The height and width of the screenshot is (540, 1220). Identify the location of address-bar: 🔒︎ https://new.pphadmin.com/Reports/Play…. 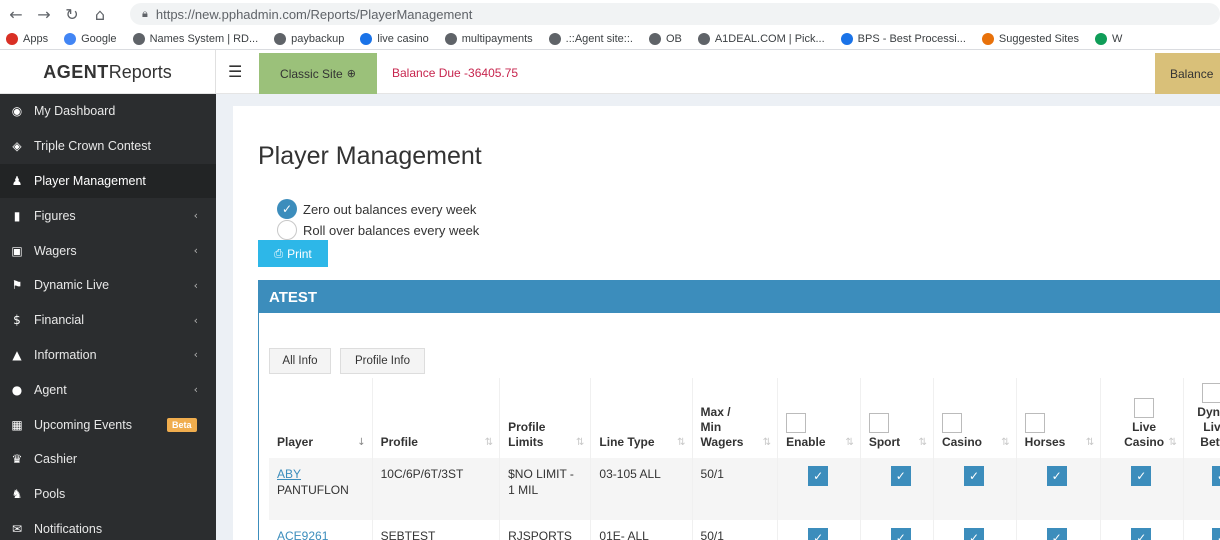
(675, 14).